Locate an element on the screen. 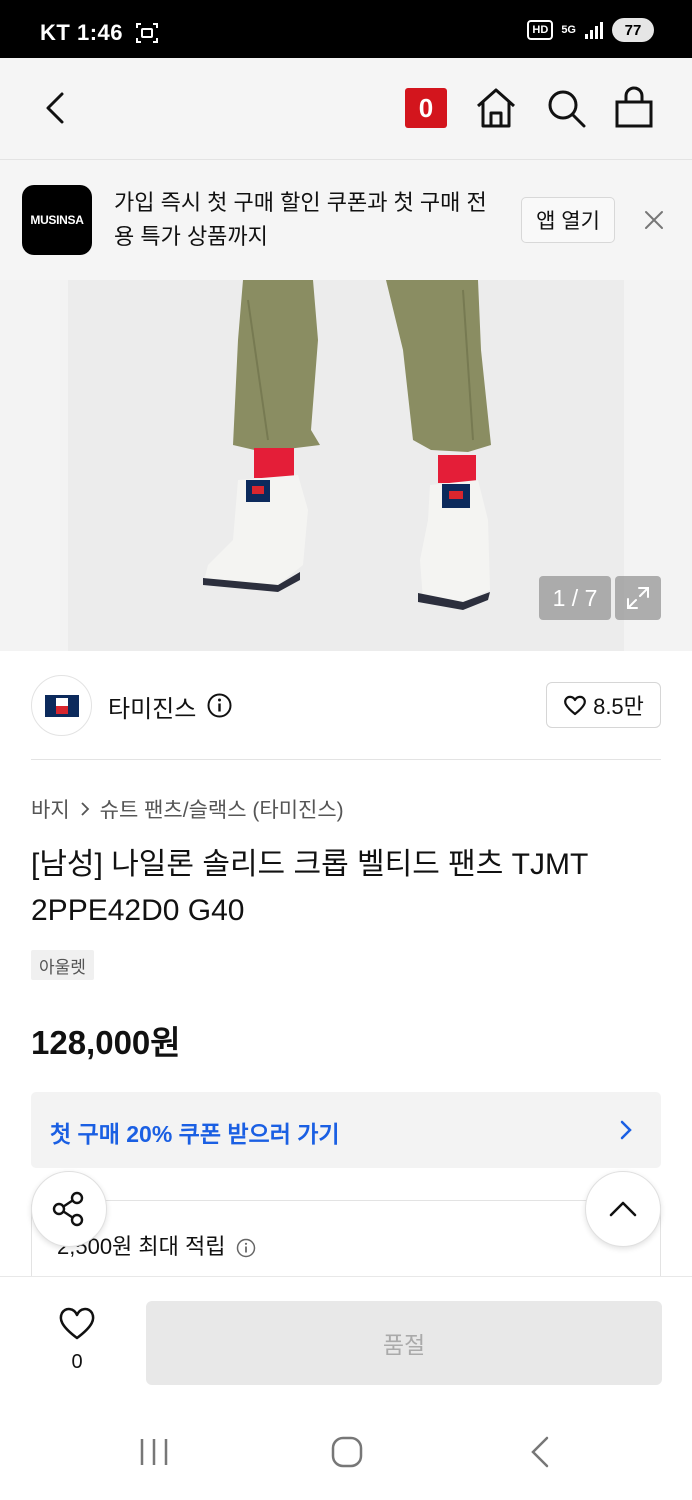  system-navigation-bar is located at coordinates (346, 1455).